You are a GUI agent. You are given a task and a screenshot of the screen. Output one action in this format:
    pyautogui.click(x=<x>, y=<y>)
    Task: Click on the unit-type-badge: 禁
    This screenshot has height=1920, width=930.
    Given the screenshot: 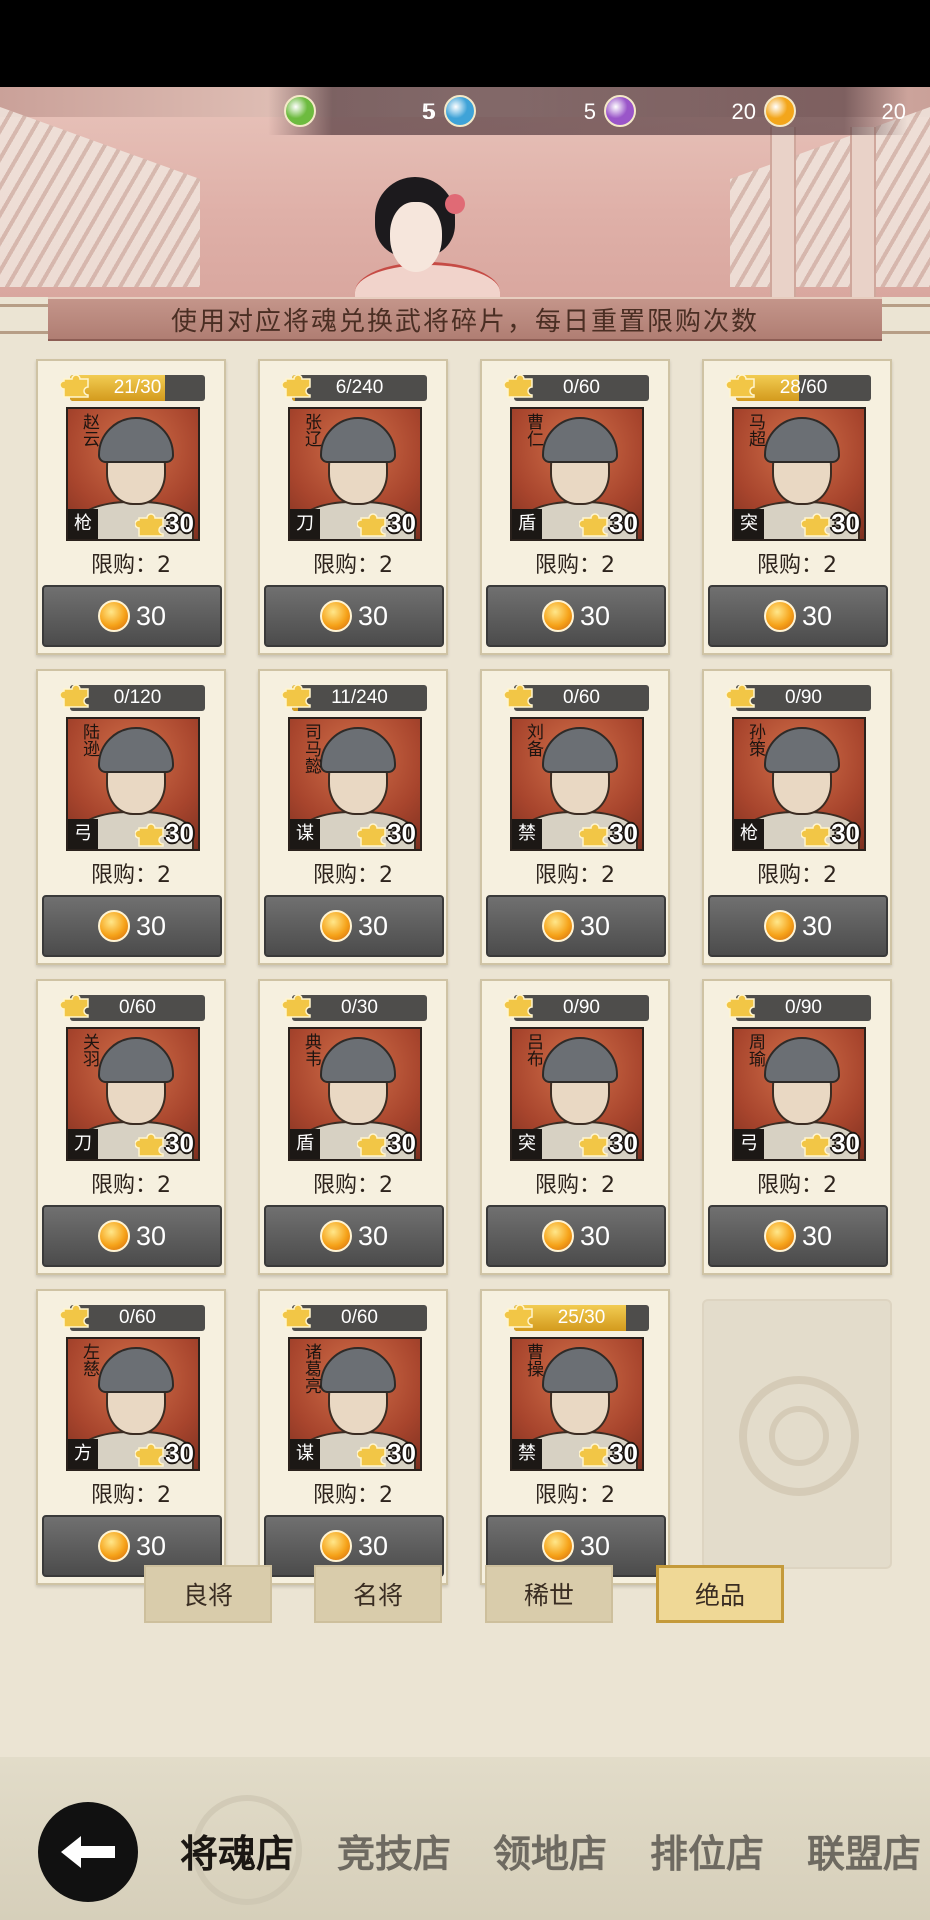 What is the action you would take?
    pyautogui.click(x=527, y=834)
    